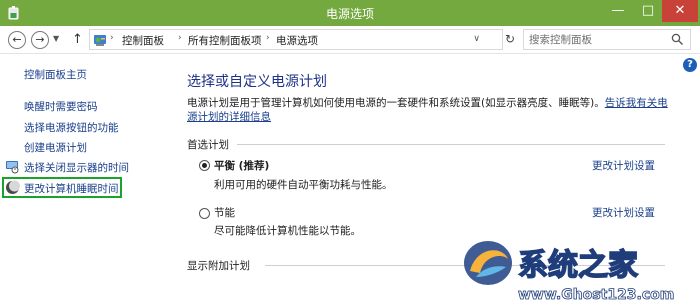  What do you see at coordinates (55, 74) in the screenshot?
I see `sidebar-item-home: 控制面板主页` at bounding box center [55, 74].